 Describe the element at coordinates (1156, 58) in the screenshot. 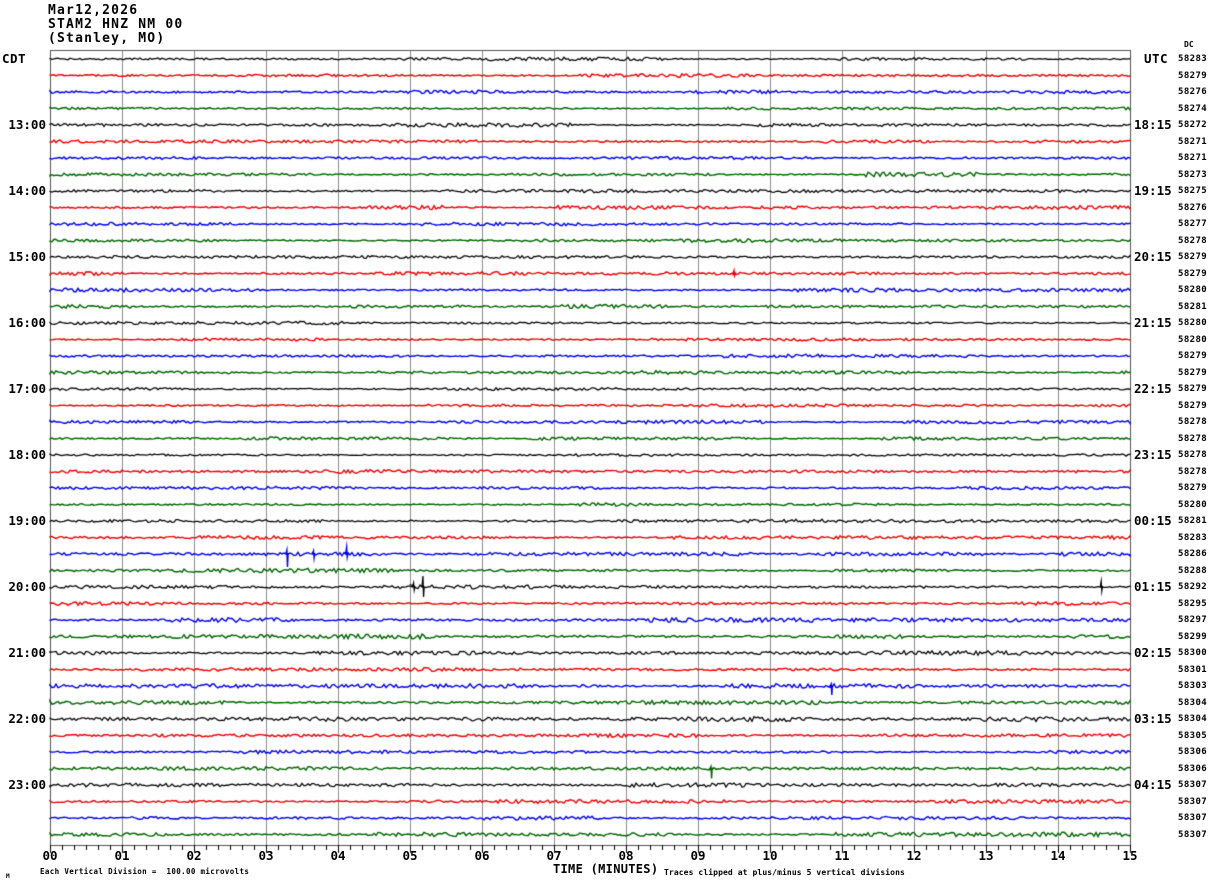

I see `right-timezone-label: UTC` at that location.